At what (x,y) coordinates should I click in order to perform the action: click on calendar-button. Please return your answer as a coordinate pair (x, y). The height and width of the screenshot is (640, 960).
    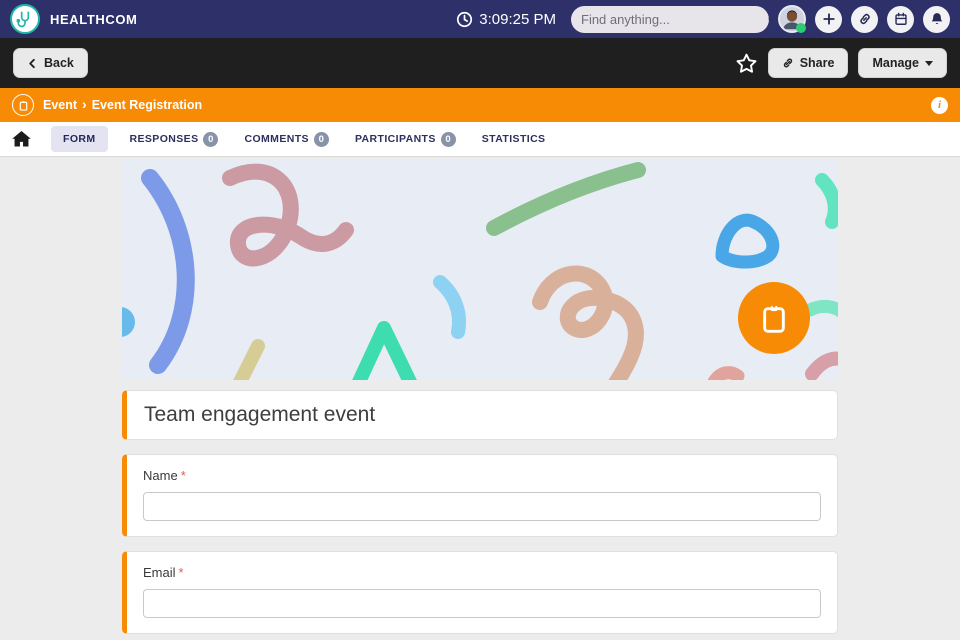
    Looking at the image, I should click on (900, 19).